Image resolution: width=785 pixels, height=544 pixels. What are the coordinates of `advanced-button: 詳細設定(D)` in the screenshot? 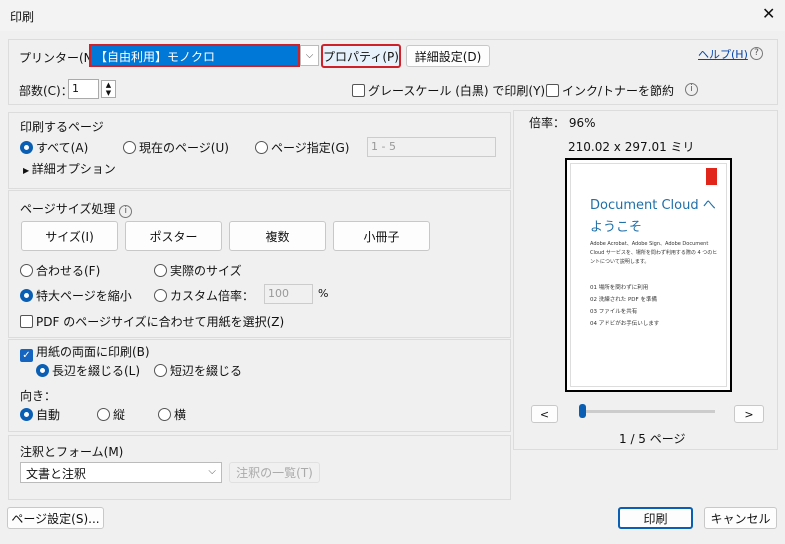 It's located at (448, 56).